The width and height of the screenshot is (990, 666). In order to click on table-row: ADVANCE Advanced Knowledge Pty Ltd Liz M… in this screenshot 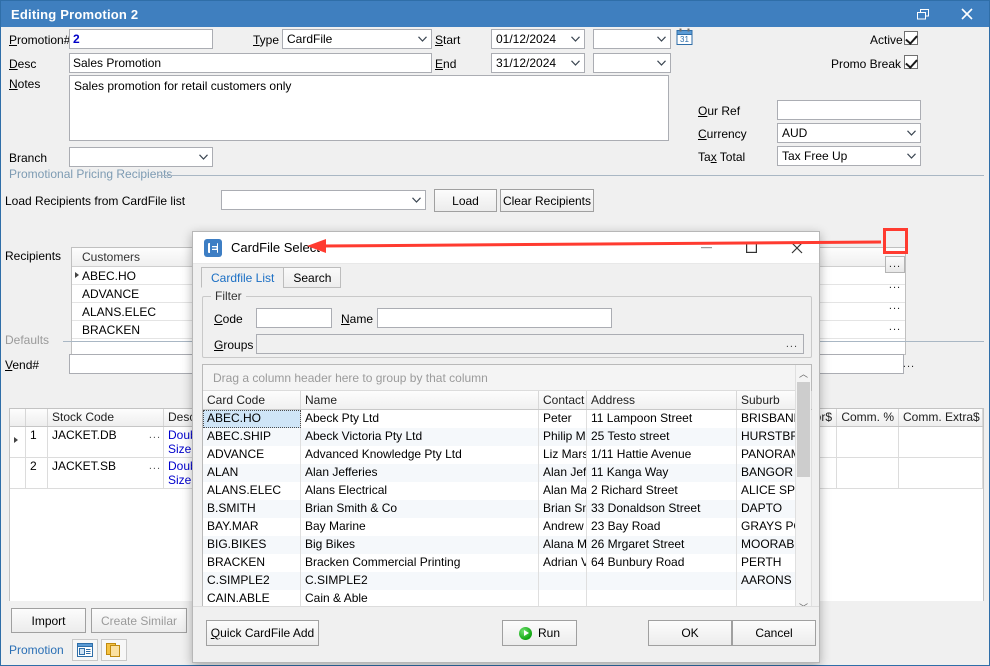, I will do `click(507, 455)`.